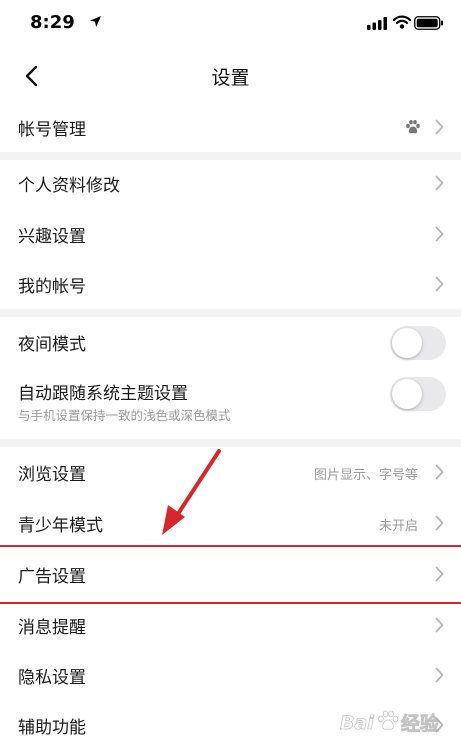 This screenshot has height=752, width=461. I want to click on profile-edit-label: 个人资料修改, so click(69, 186).